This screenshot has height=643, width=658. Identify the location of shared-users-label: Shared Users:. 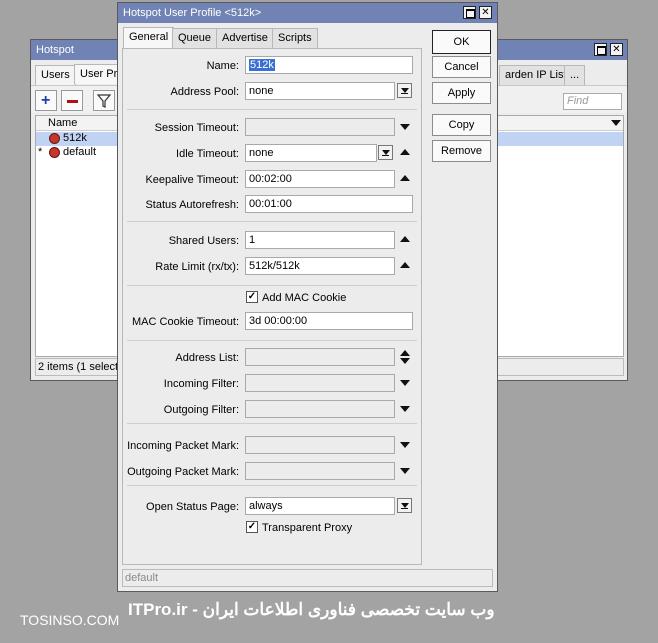
(203, 241).